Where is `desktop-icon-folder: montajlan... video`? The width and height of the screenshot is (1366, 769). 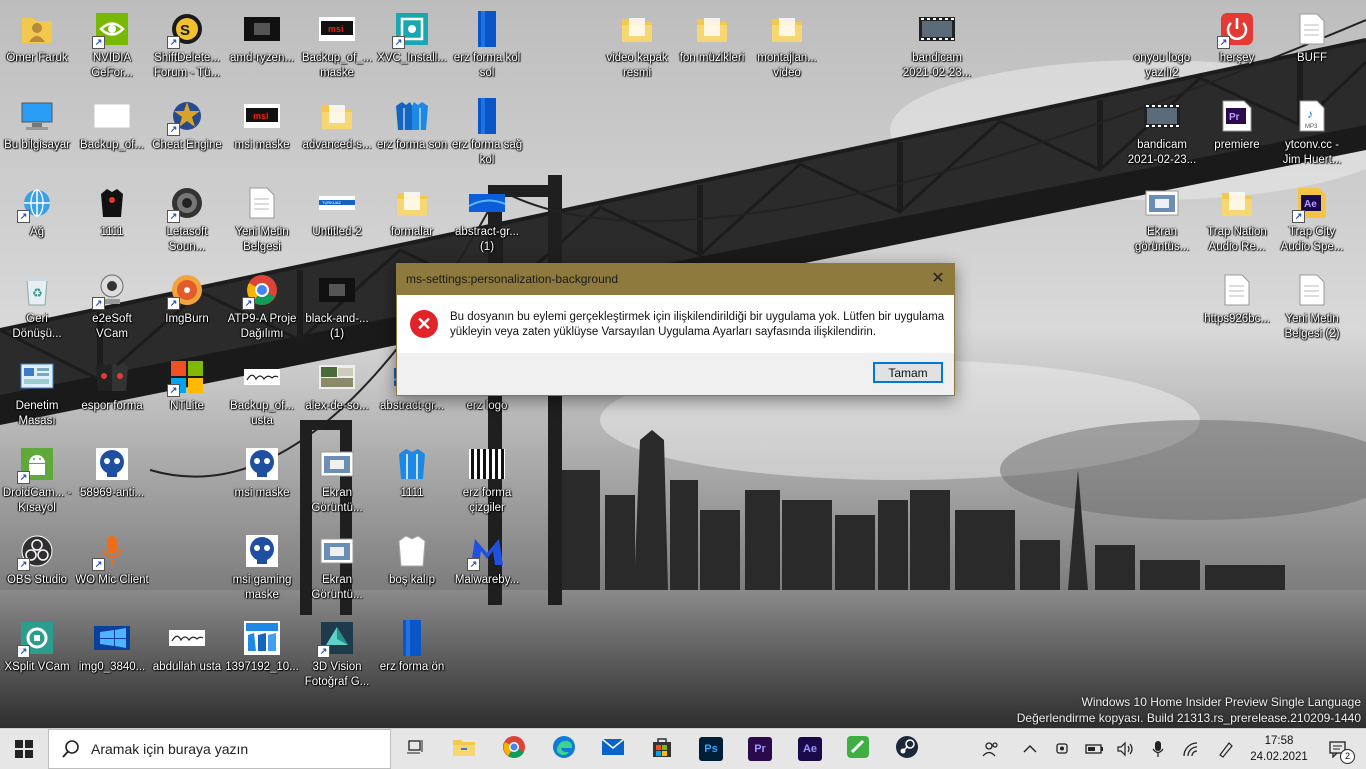 desktop-icon-folder: montajlan... video is located at coordinates (787, 47).